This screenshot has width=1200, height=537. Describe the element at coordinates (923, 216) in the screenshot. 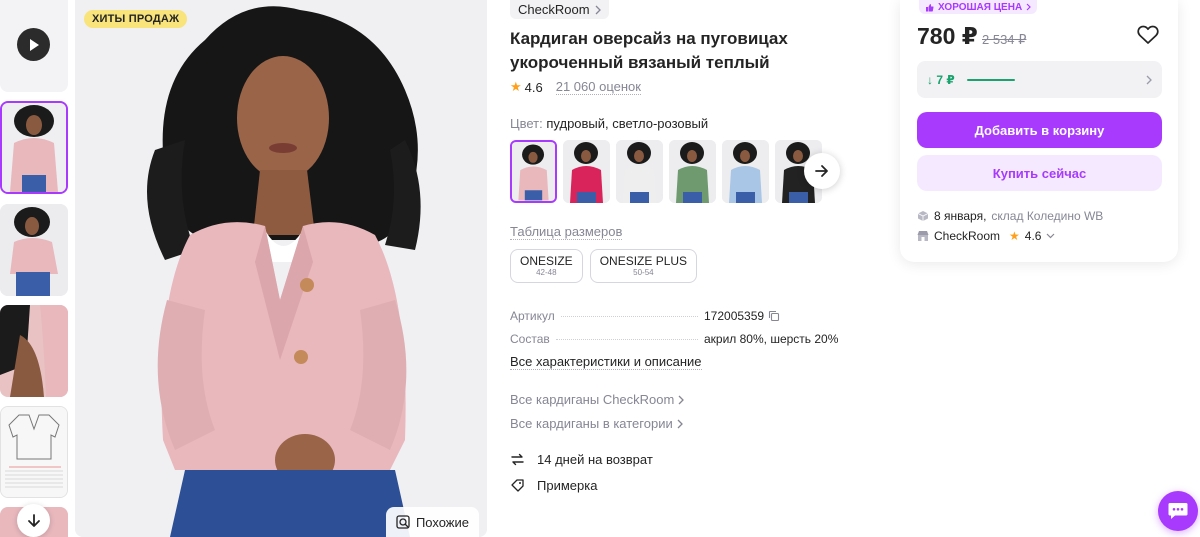

I see `box-icon` at that location.